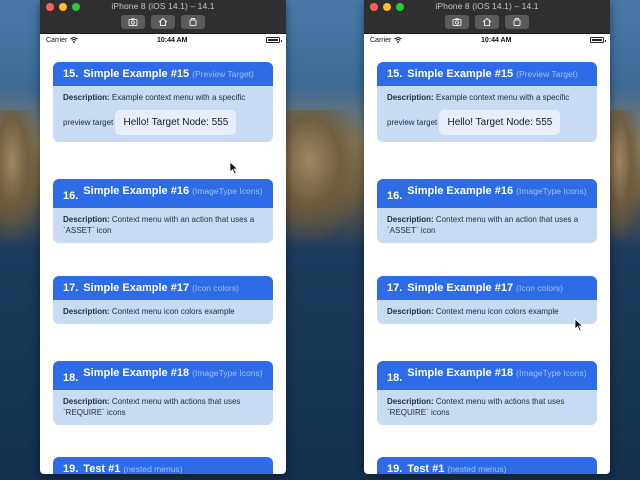  What do you see at coordinates (20, 240) in the screenshot?
I see `desktop-background-left` at bounding box center [20, 240].